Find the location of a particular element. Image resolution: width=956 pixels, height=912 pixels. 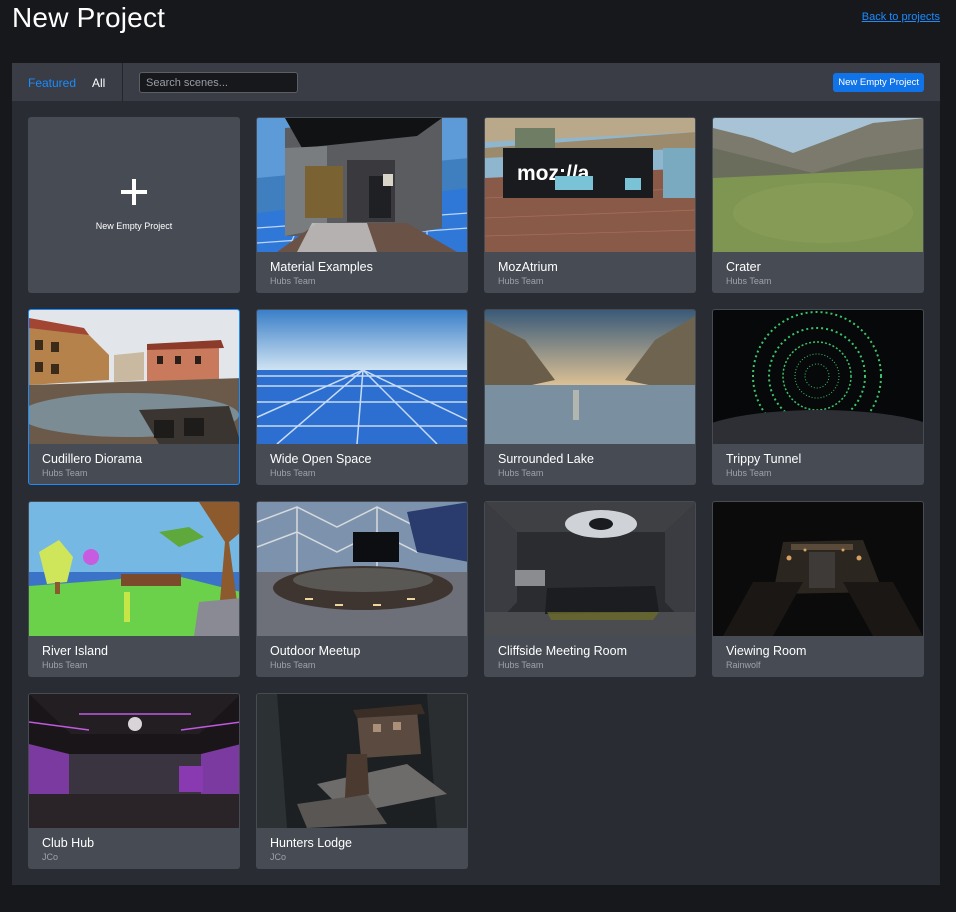

scene-card-cudillero-diorama: Cudillero Diorama Hubs Team is located at coordinates (134, 397).